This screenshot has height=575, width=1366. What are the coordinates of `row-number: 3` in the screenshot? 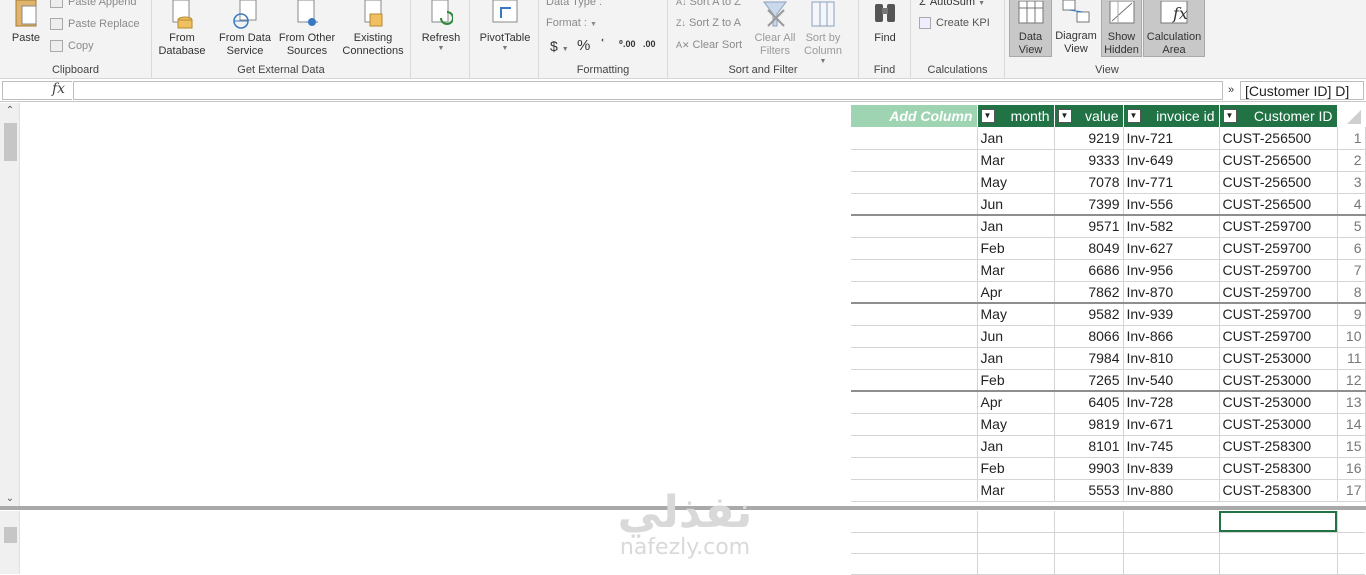 It's located at (1351, 182).